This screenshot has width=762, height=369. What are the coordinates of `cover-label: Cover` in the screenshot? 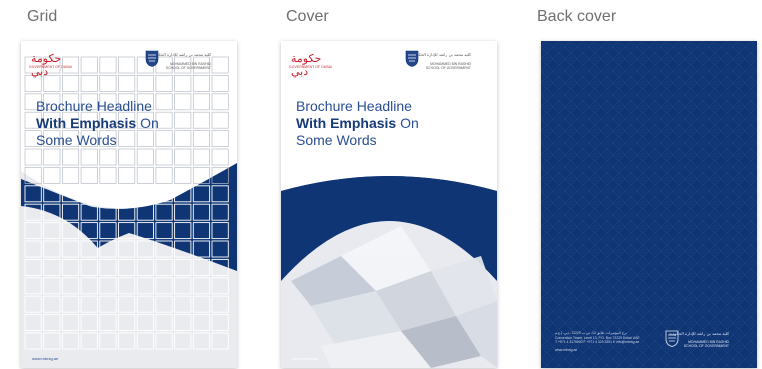 It's located at (307, 16).